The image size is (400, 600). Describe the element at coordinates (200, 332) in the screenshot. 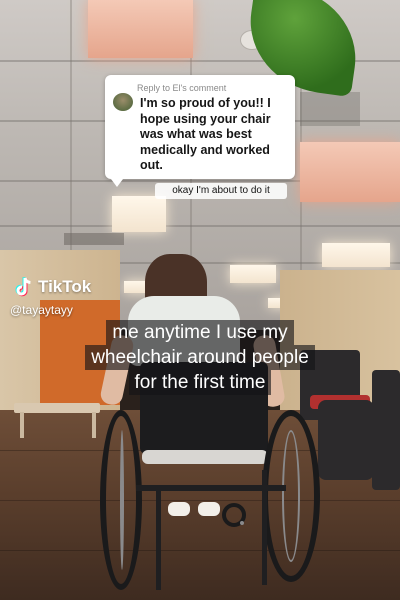

I see `caption-line: me anytime I use my` at that location.